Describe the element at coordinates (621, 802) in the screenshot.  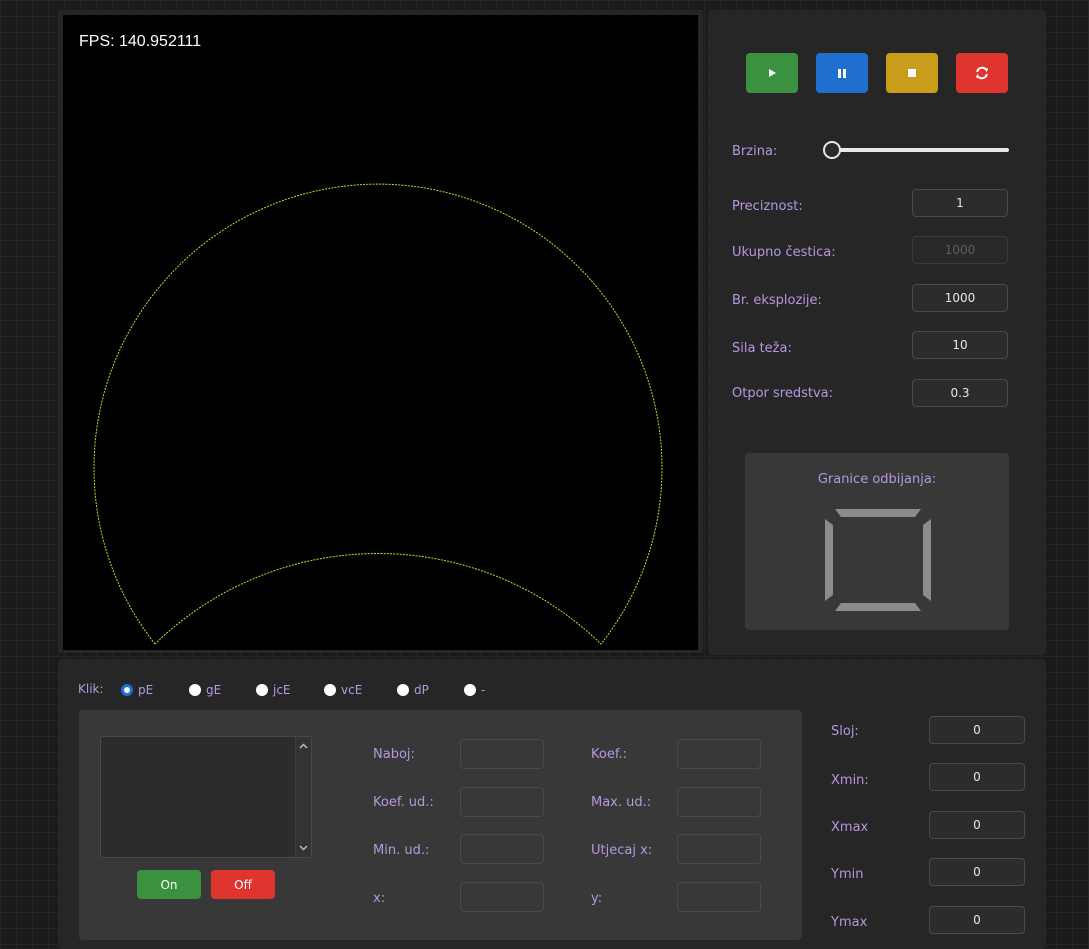
I see `max-dist-label: Max. ud.:` at that location.